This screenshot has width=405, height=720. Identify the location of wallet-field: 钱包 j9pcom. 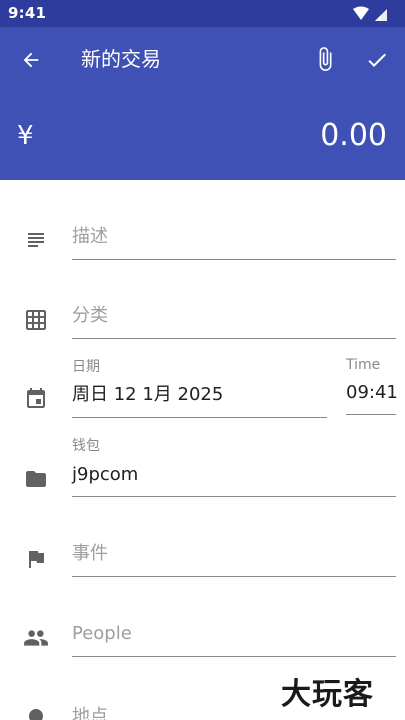
(234, 467).